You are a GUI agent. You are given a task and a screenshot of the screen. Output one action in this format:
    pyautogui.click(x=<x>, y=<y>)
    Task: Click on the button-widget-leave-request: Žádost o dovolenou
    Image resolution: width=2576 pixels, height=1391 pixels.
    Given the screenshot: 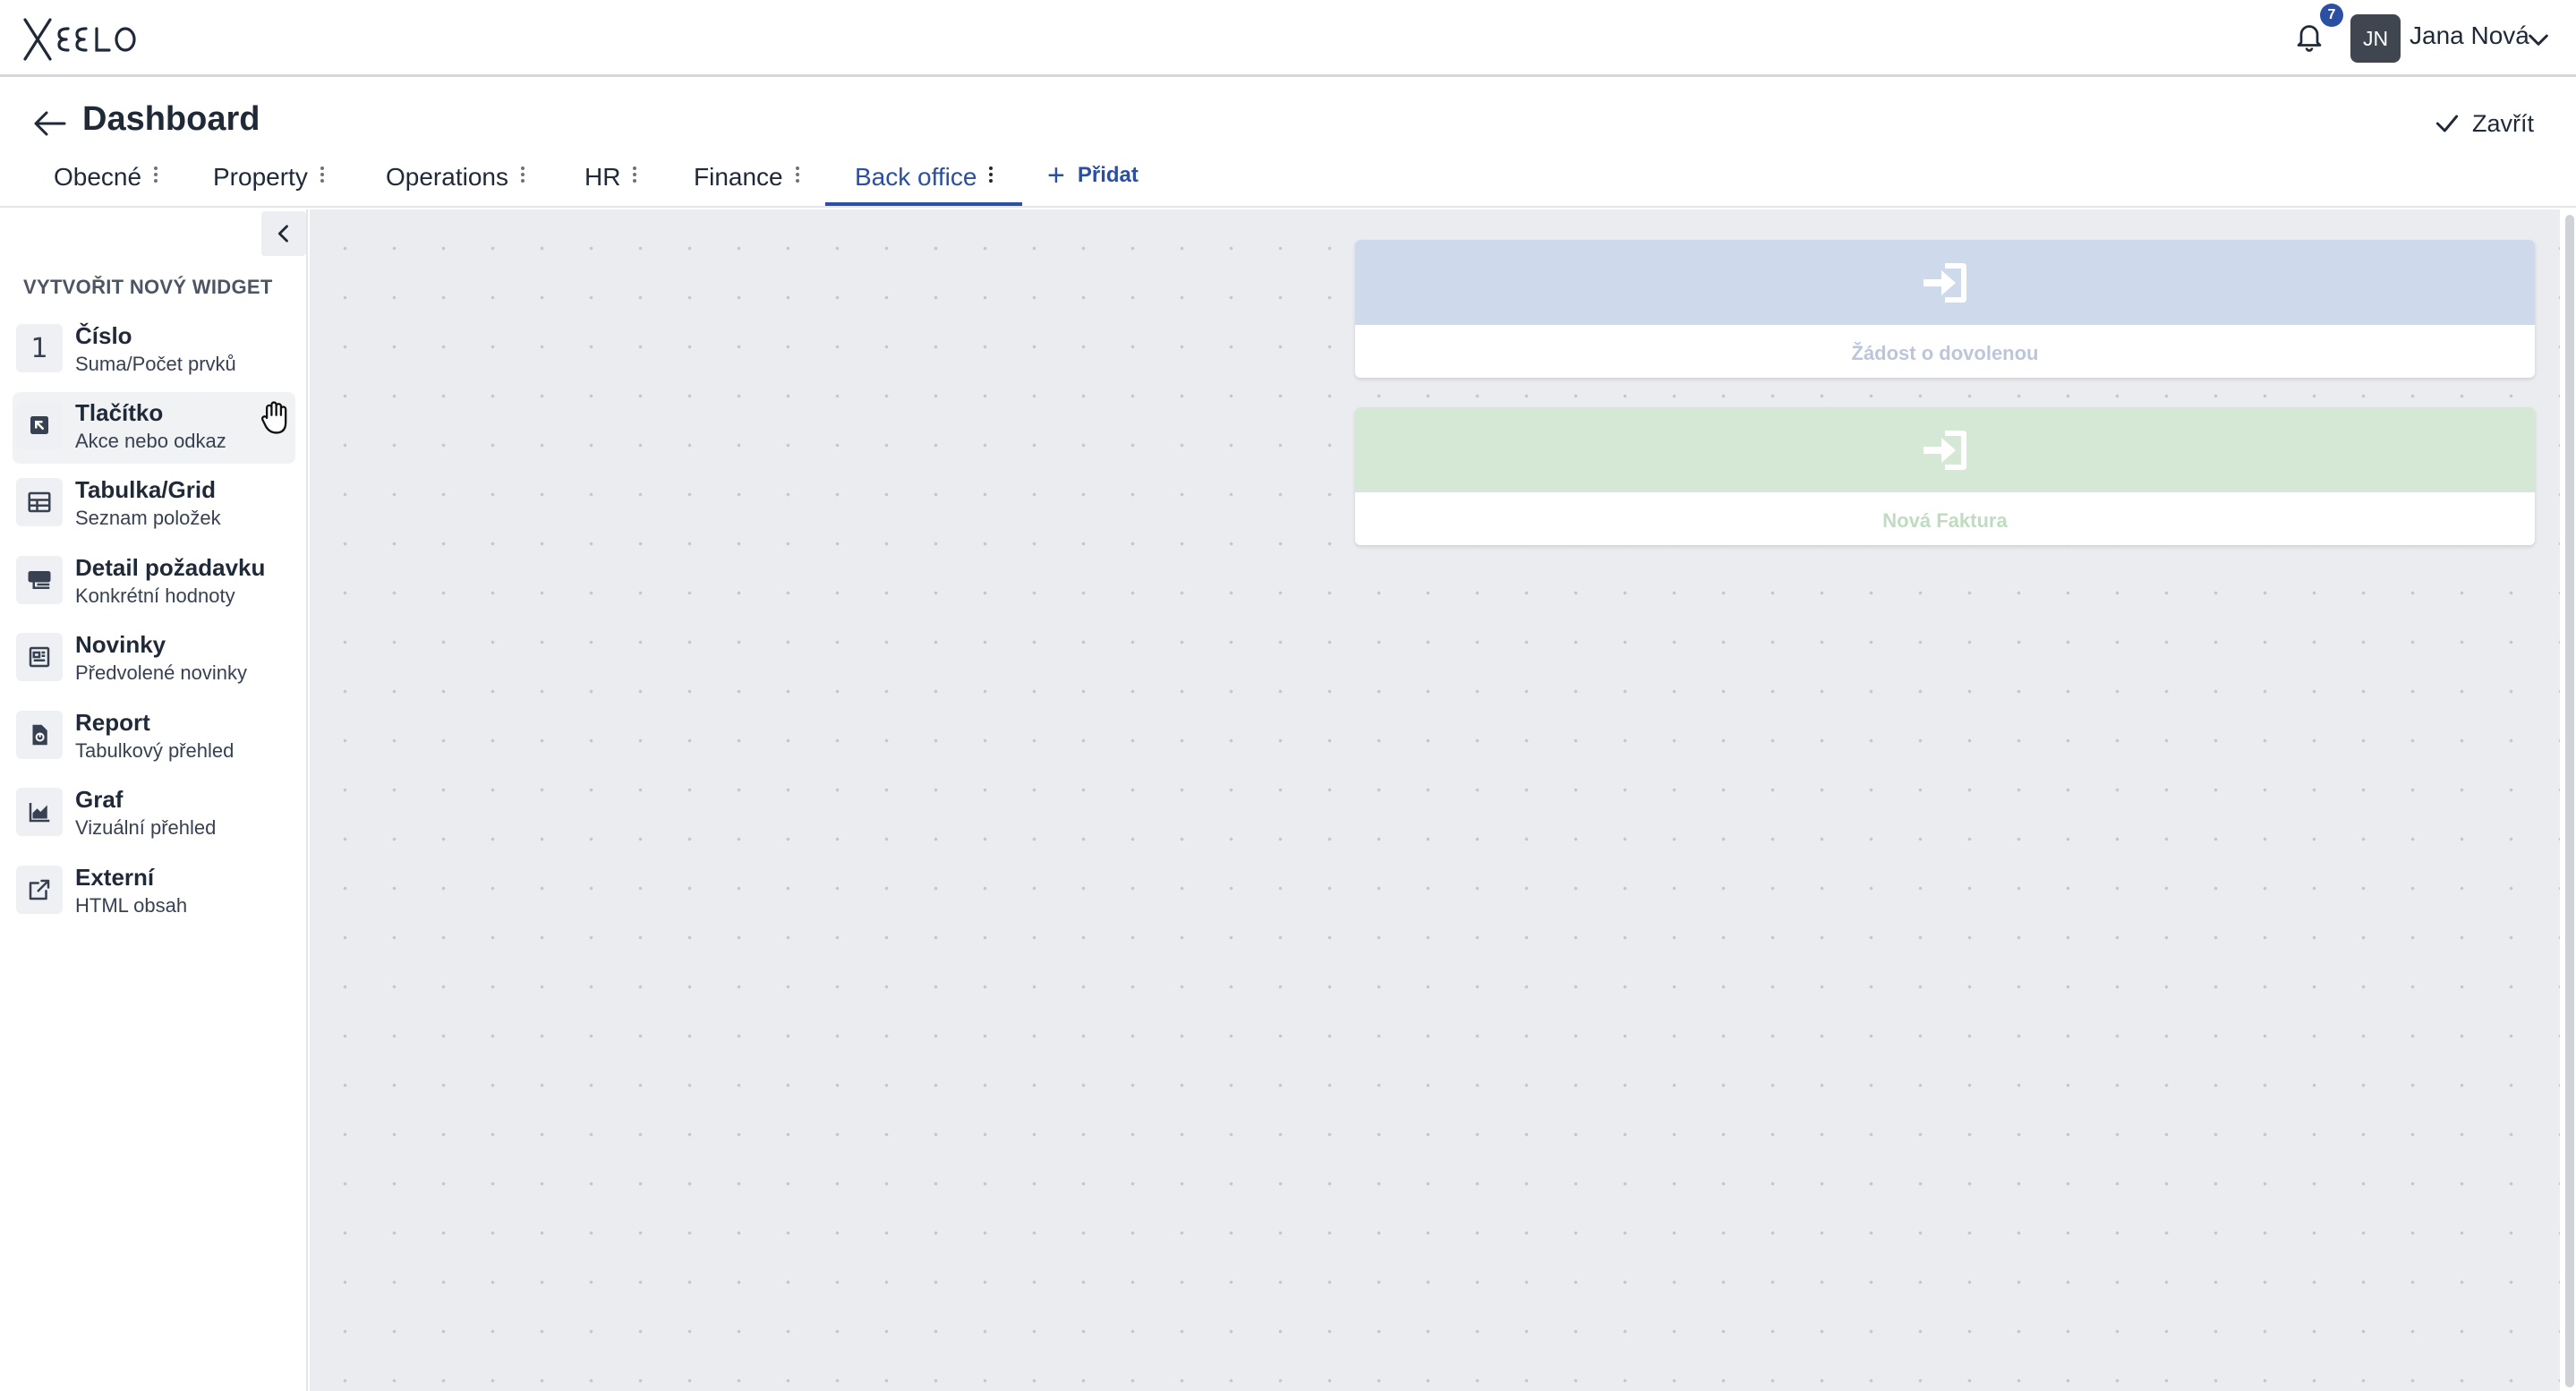 What is the action you would take?
    pyautogui.click(x=1945, y=309)
    